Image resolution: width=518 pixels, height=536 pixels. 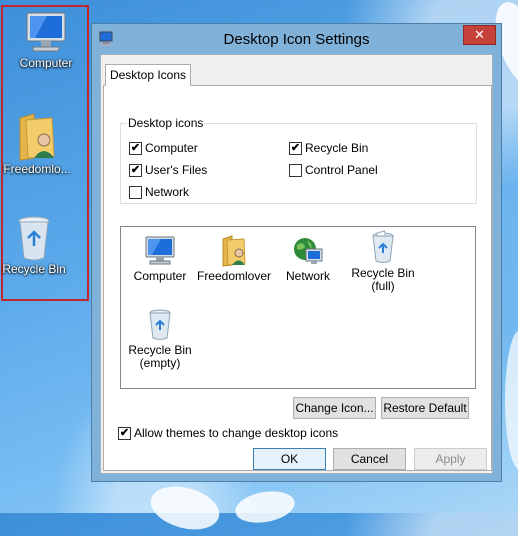 I want to click on list-item-label: Recycle Bin (full), so click(x=383, y=279).